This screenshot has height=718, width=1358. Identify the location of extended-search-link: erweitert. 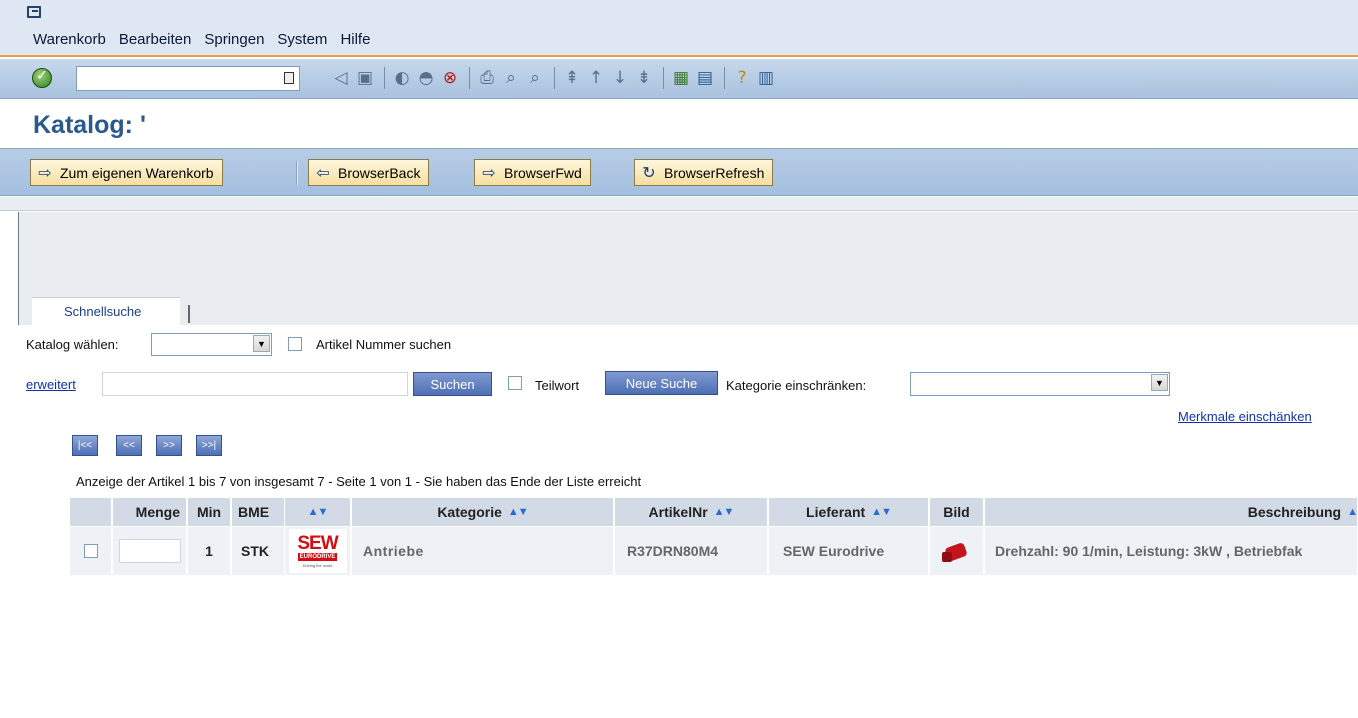
(51, 384).